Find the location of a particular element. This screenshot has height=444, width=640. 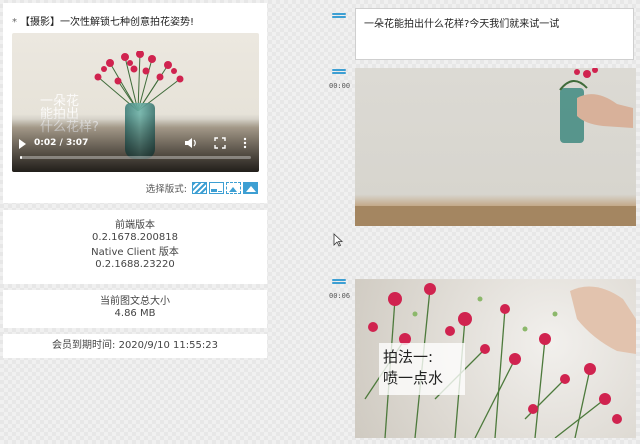

article-title: * 【摄影】一次性解锁七种创意拍花姿势! is located at coordinates (103, 20).